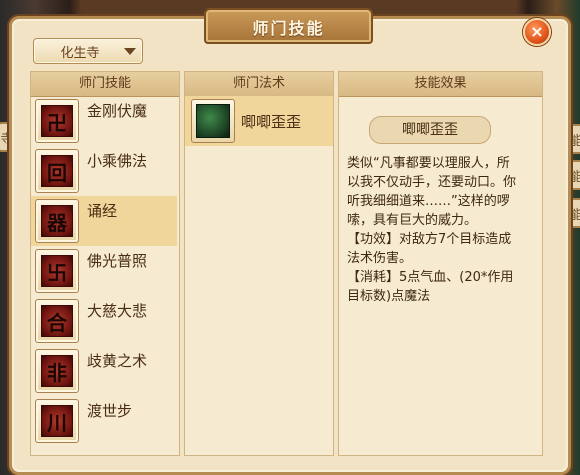  Describe the element at coordinates (380, 258) in the screenshot. I see `effect-line: 法术伤害。` at that location.